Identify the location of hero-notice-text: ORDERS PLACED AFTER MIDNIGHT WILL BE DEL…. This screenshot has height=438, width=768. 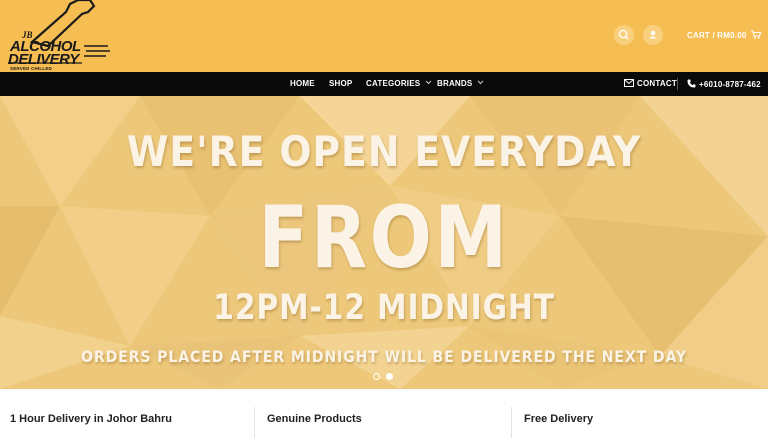
(384, 356).